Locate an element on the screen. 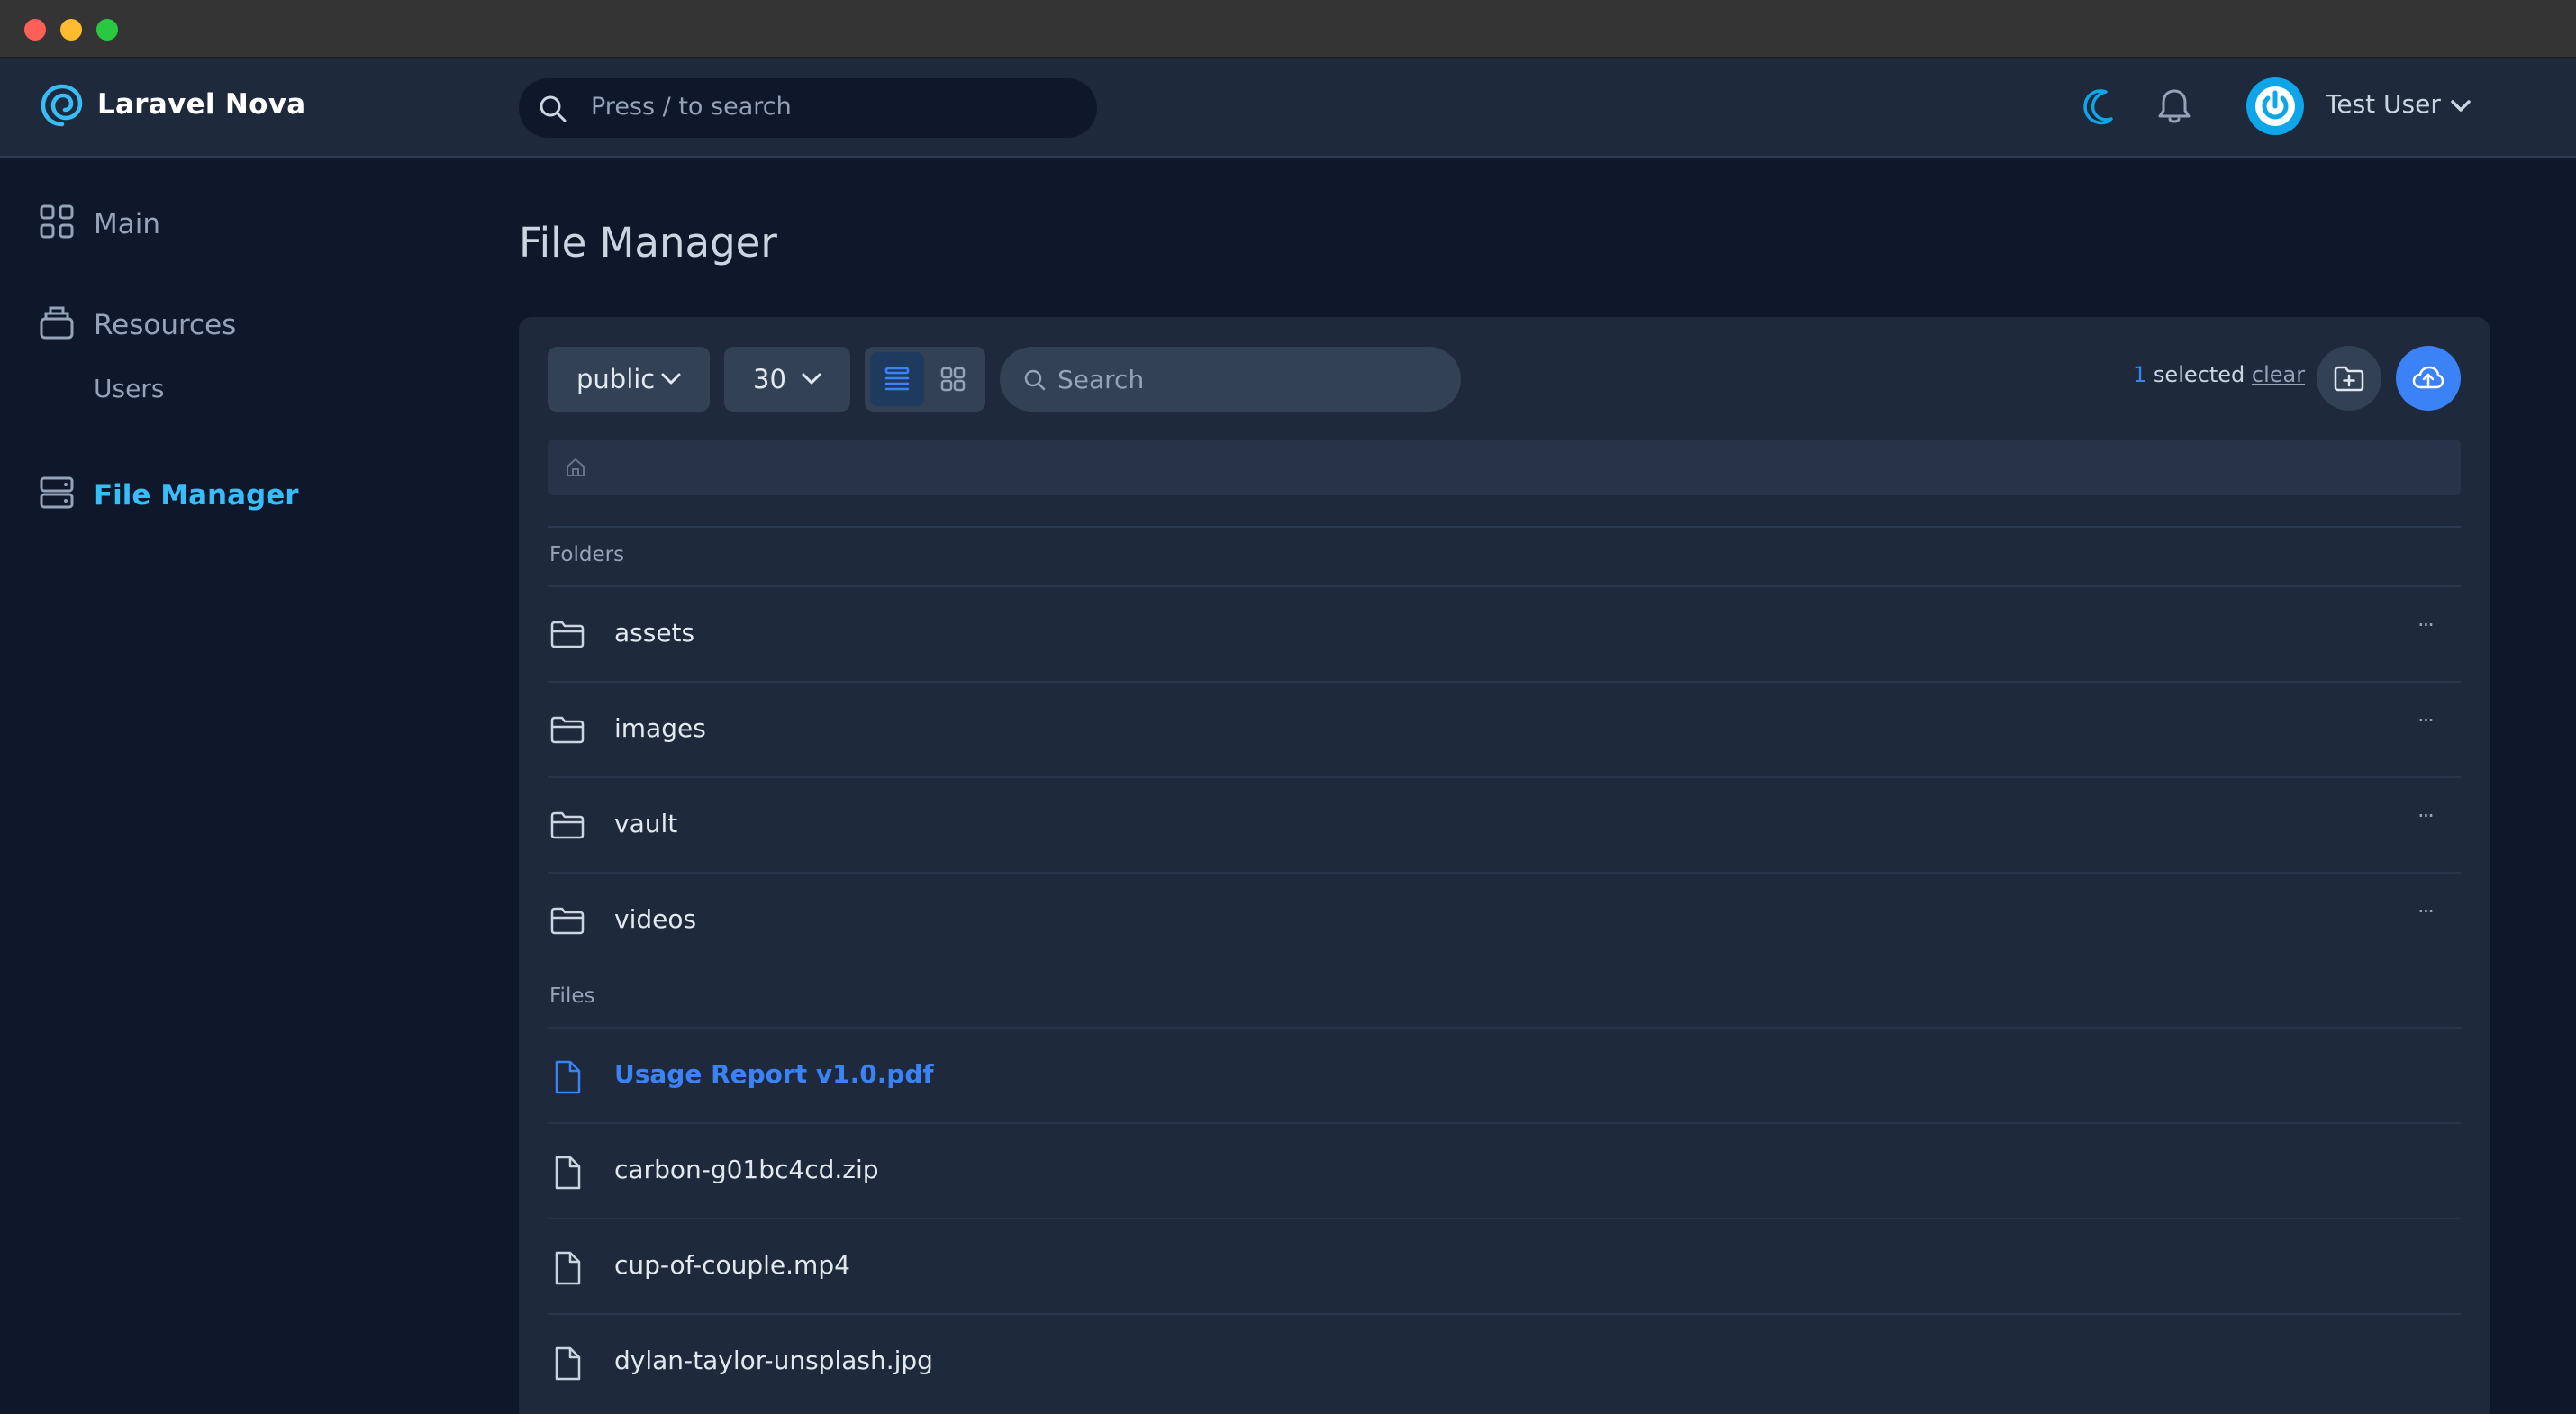 The width and height of the screenshot is (2576, 1414). brand-name: Laravel Nova is located at coordinates (201, 104).